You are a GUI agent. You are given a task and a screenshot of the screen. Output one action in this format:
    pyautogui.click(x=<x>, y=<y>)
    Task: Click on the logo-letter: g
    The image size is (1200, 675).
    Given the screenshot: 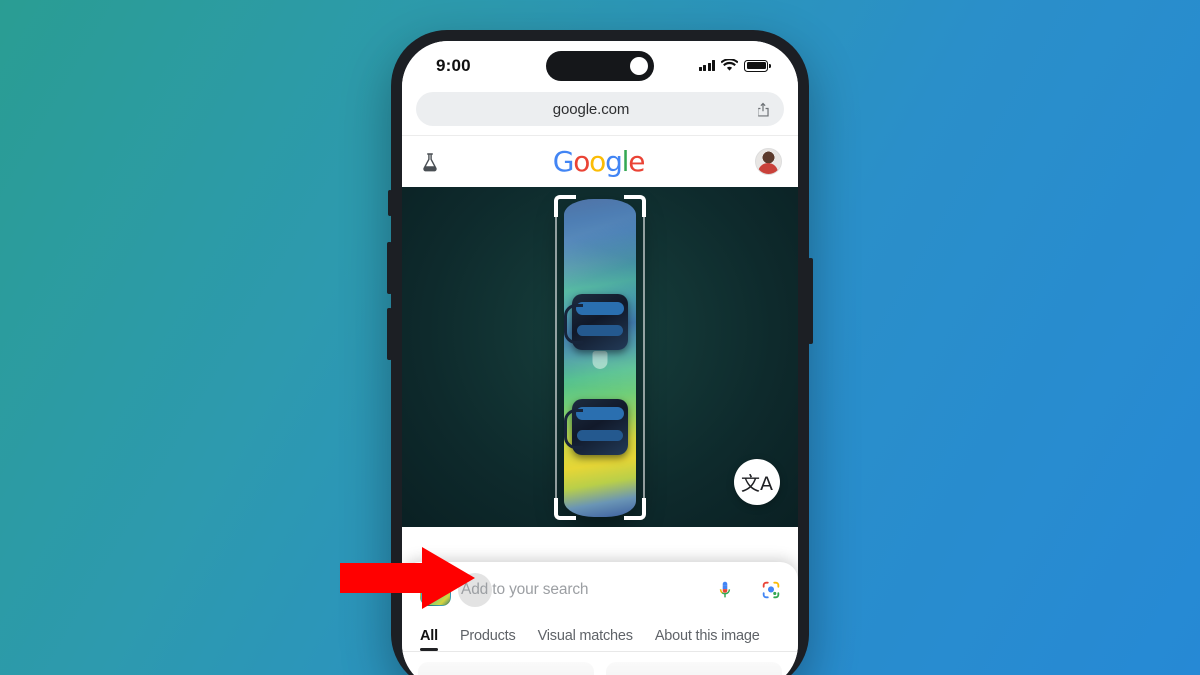 What is the action you would take?
    pyautogui.click(x=614, y=161)
    